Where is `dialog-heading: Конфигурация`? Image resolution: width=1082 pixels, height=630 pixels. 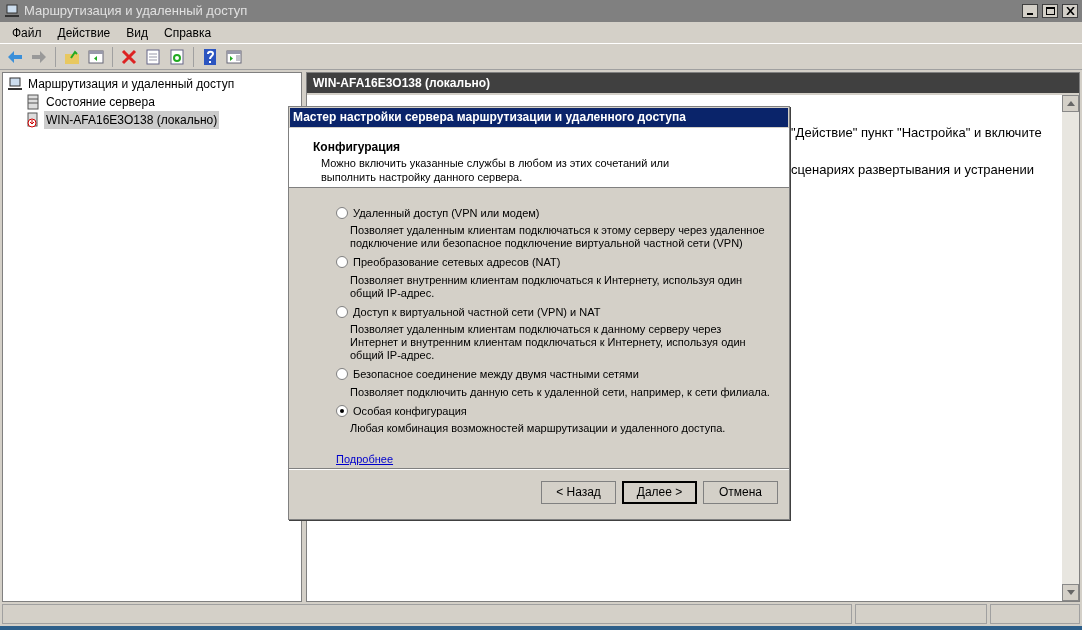 dialog-heading: Конфигурация is located at coordinates (357, 147).